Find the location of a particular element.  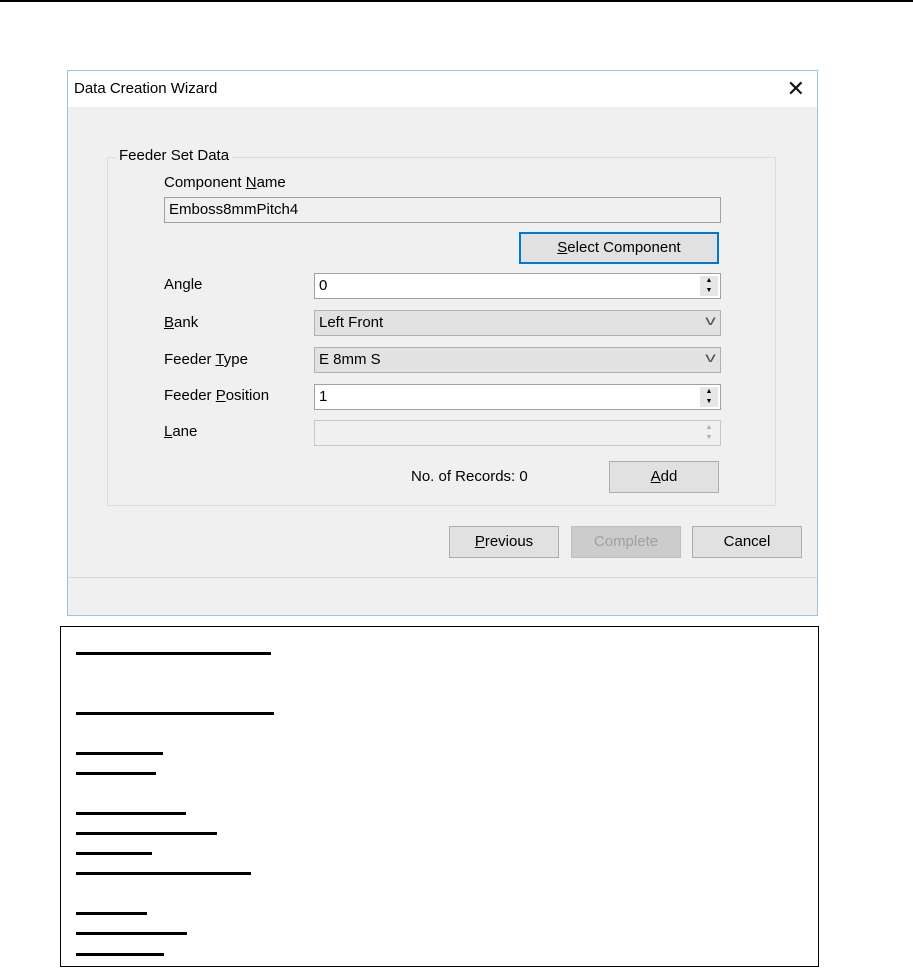

top-rule is located at coordinates (456, 1).